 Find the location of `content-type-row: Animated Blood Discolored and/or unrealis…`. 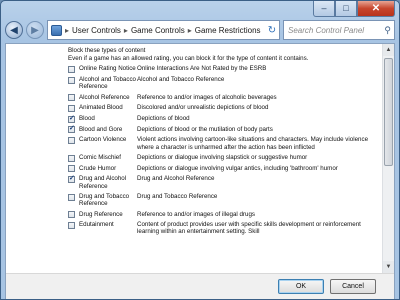

content-type-row: Animated Blood Discolored and/or unrealis… is located at coordinates (218, 108).